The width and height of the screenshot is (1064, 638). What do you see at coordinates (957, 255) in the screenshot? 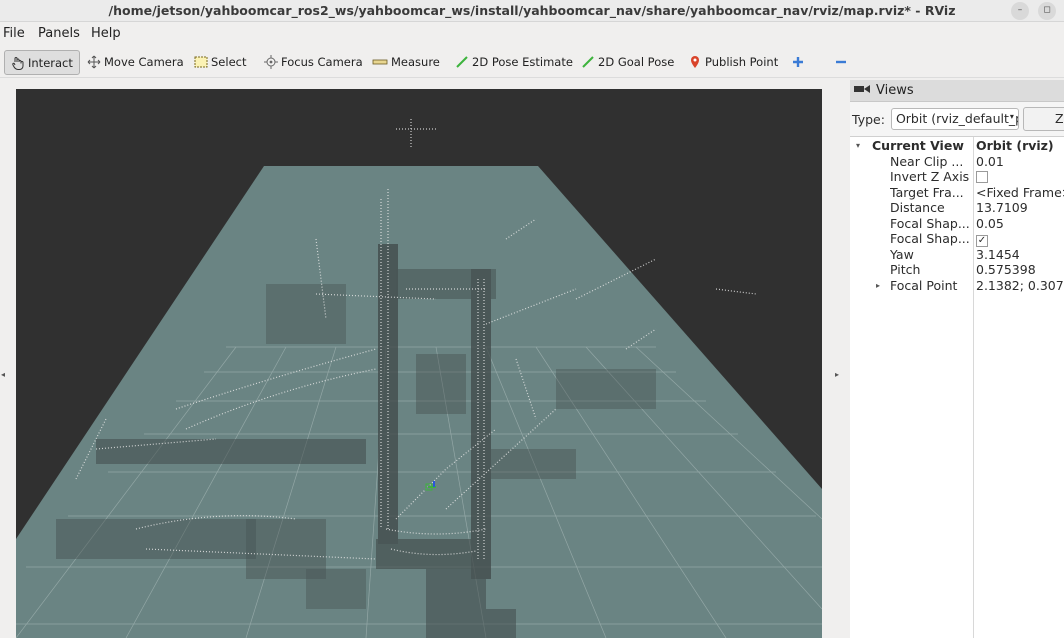
I see `property-row: Yaw 3.1454` at bounding box center [957, 255].